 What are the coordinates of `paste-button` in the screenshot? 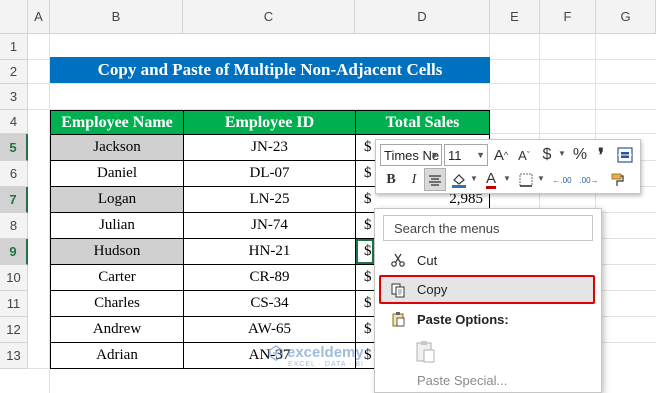 It's located at (425, 351).